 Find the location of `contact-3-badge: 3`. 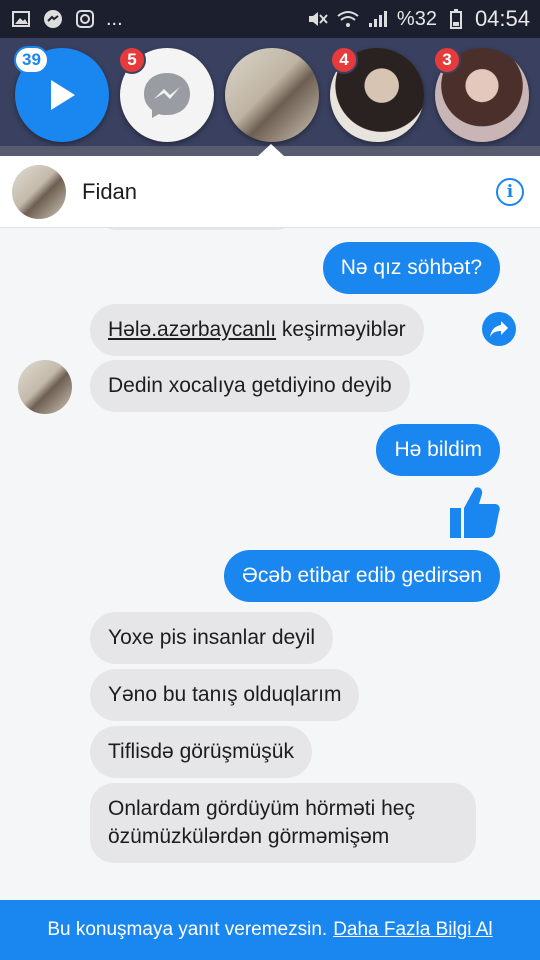

contact-3-badge: 3 is located at coordinates (447, 60).